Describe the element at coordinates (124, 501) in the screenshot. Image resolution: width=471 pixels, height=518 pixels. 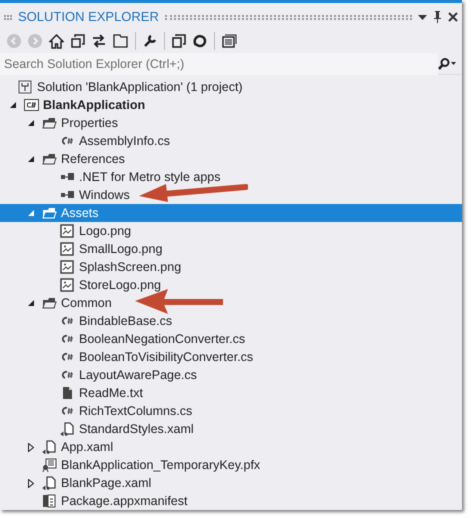
I see `item-label: Package.appxmanifest` at that location.